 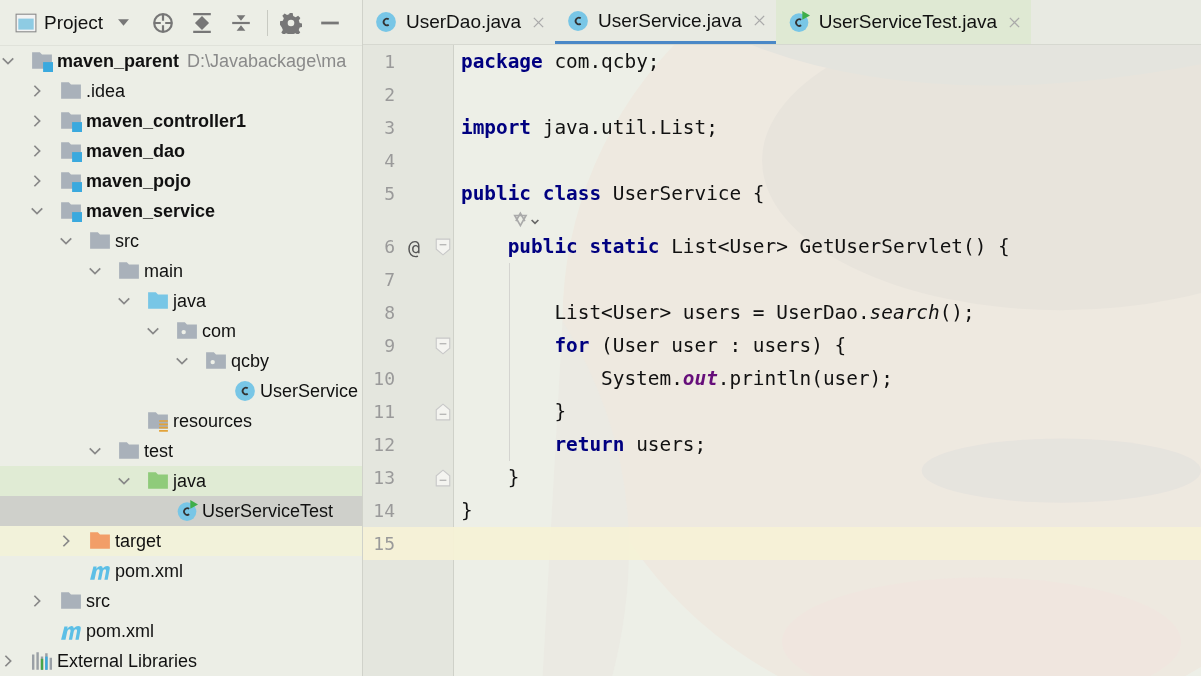 I want to click on path-hint: D:\Javabackage\ma, so click(x=267, y=61).